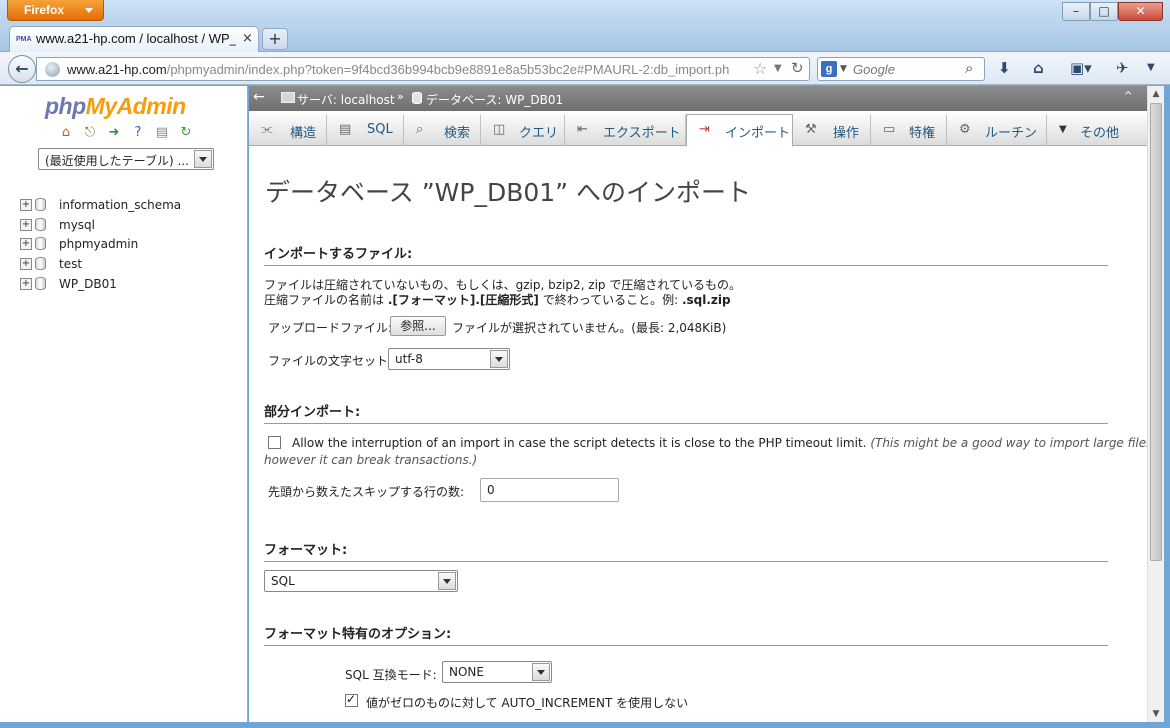 The height and width of the screenshot is (728, 1170). Describe the element at coordinates (259, 97) in the screenshot. I see `back-arrow-icon: ←` at that location.